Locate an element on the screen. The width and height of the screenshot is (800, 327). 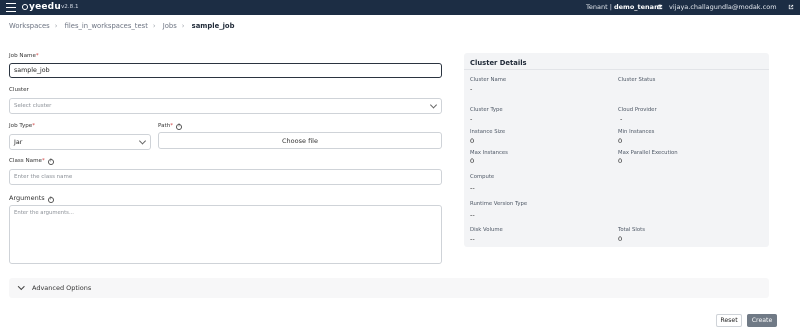
class-name-input: Enter the class name is located at coordinates (225, 177).